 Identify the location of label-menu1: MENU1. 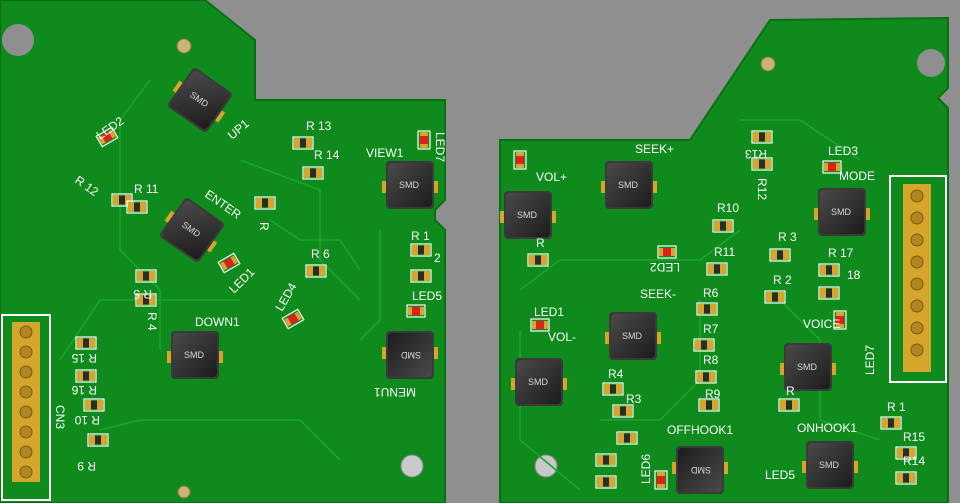
(395, 392).